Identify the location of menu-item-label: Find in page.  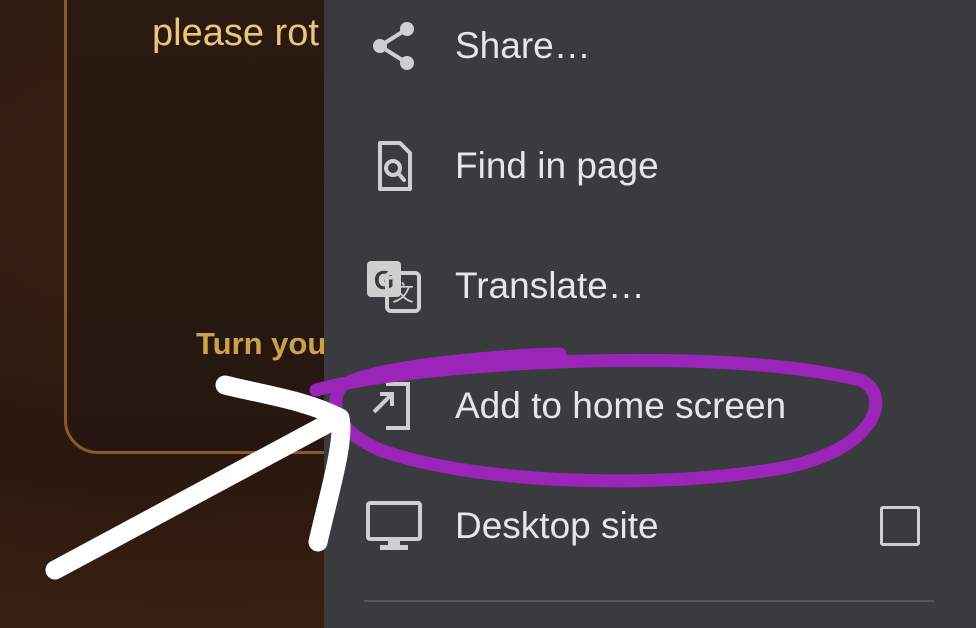
(557, 165).